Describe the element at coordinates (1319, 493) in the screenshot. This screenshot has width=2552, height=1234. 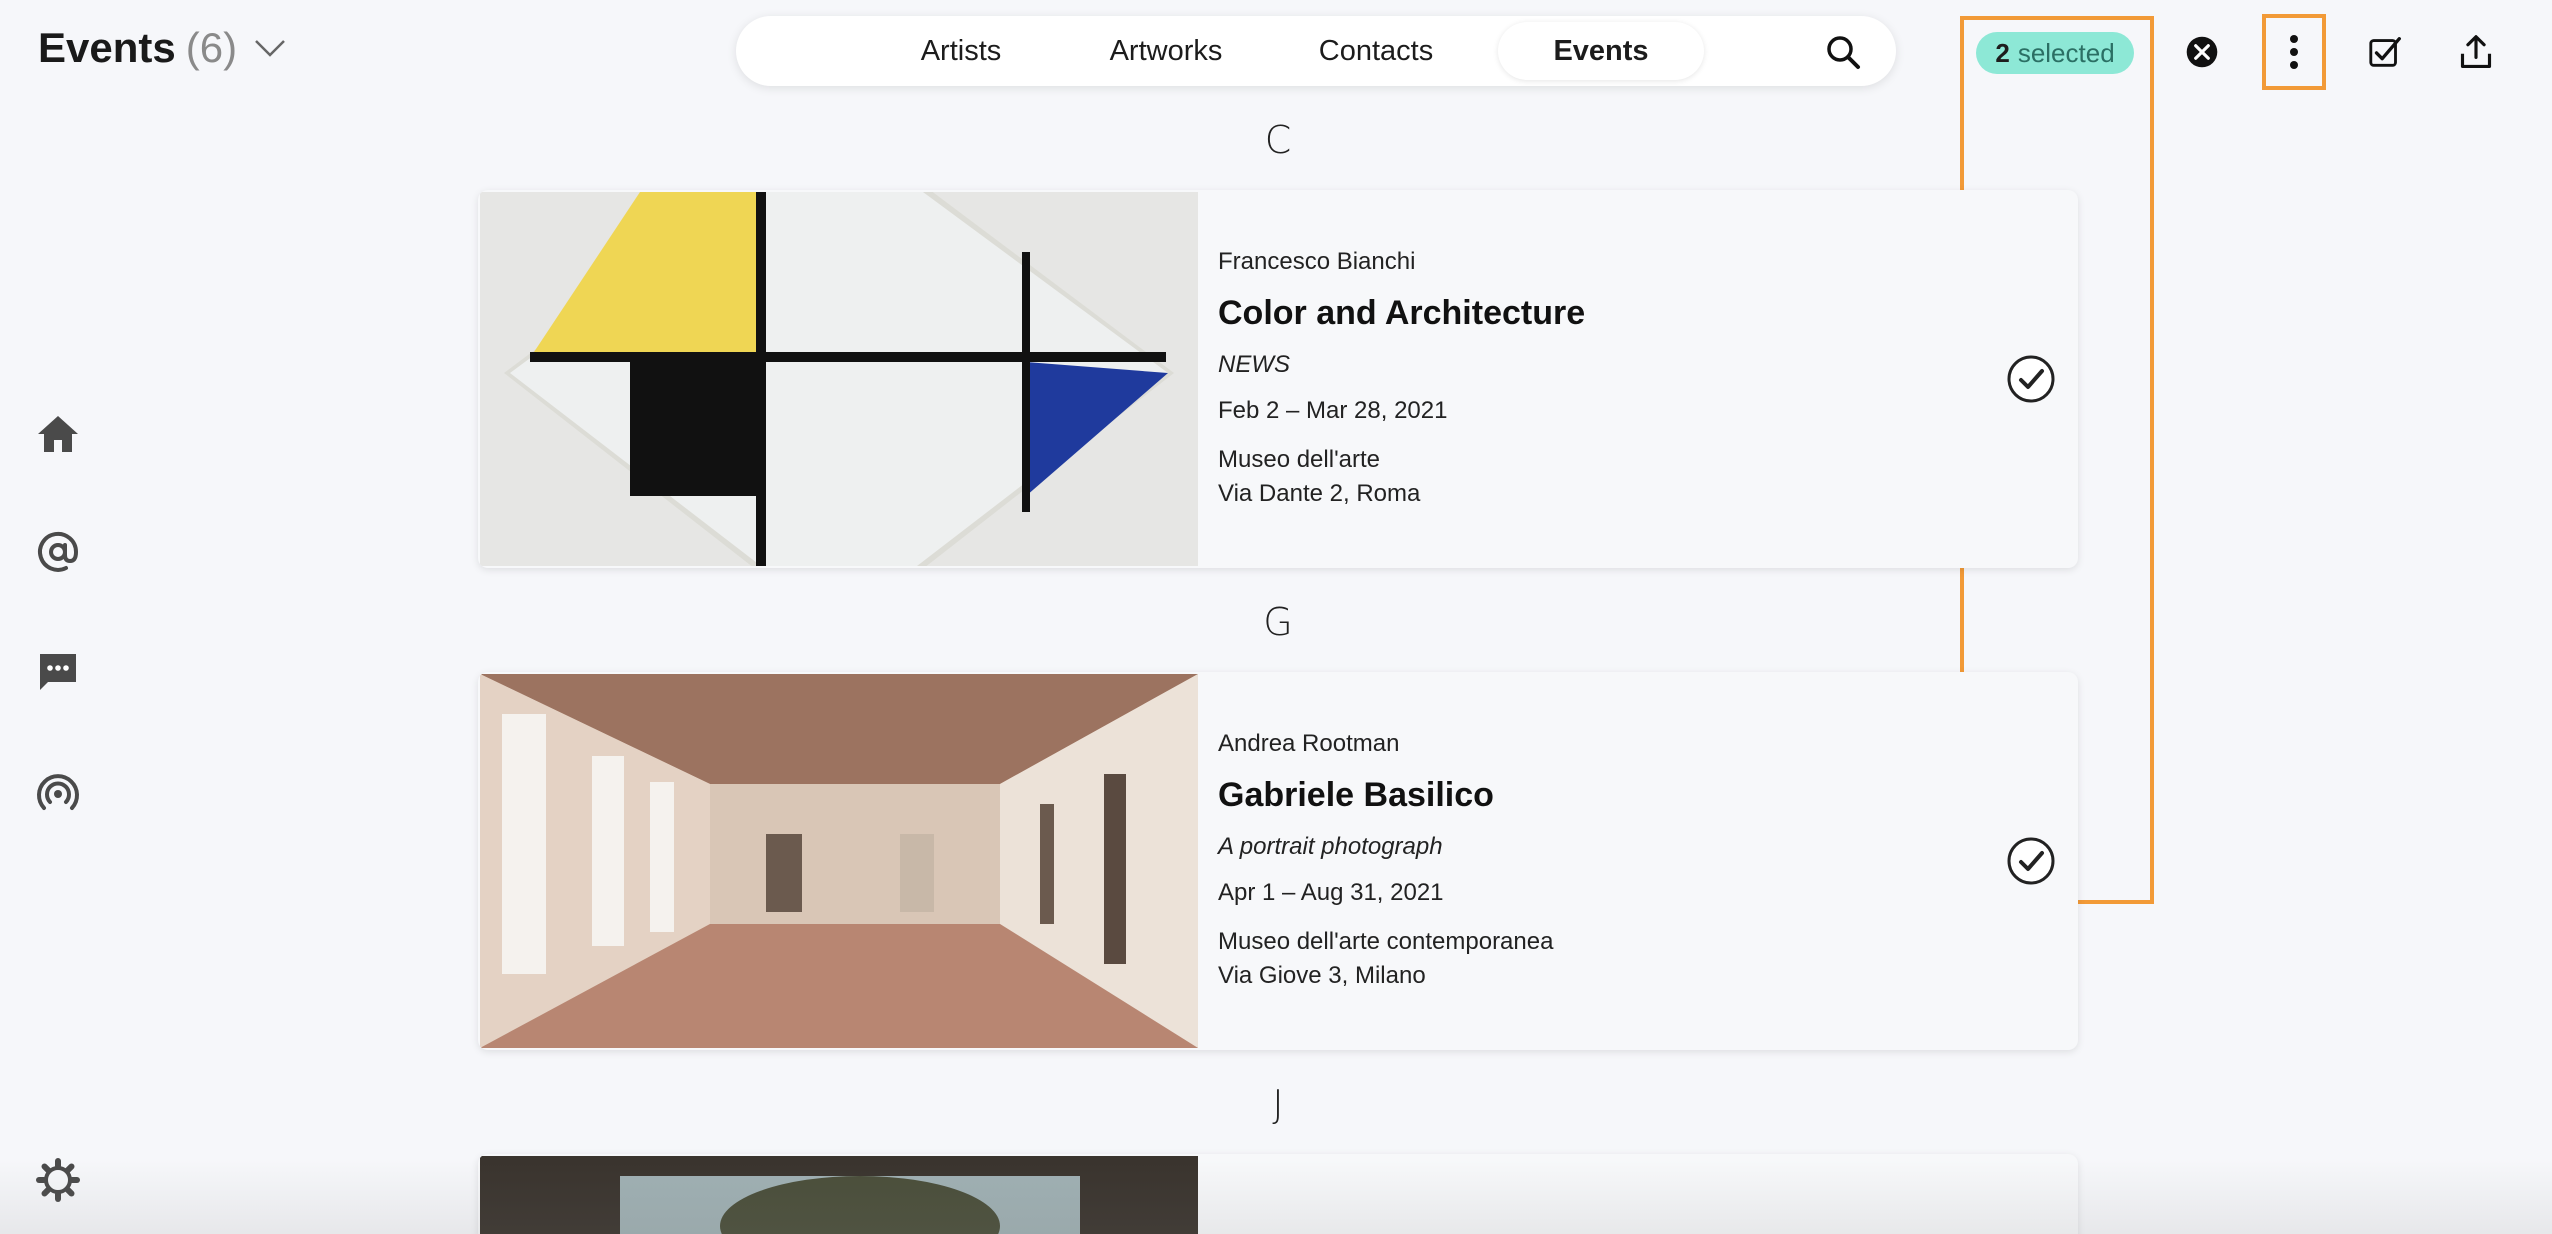
I see `event-address: Via Dante 2, Roma` at that location.